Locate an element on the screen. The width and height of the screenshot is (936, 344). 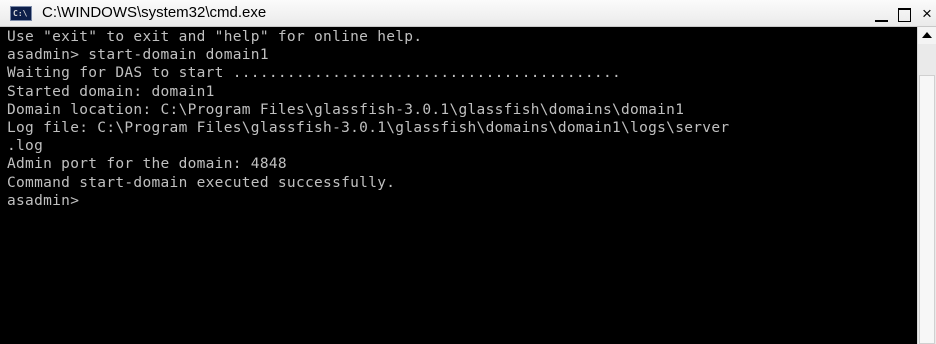
console-line: Admin port for the domain: 4848 is located at coordinates (147, 164).